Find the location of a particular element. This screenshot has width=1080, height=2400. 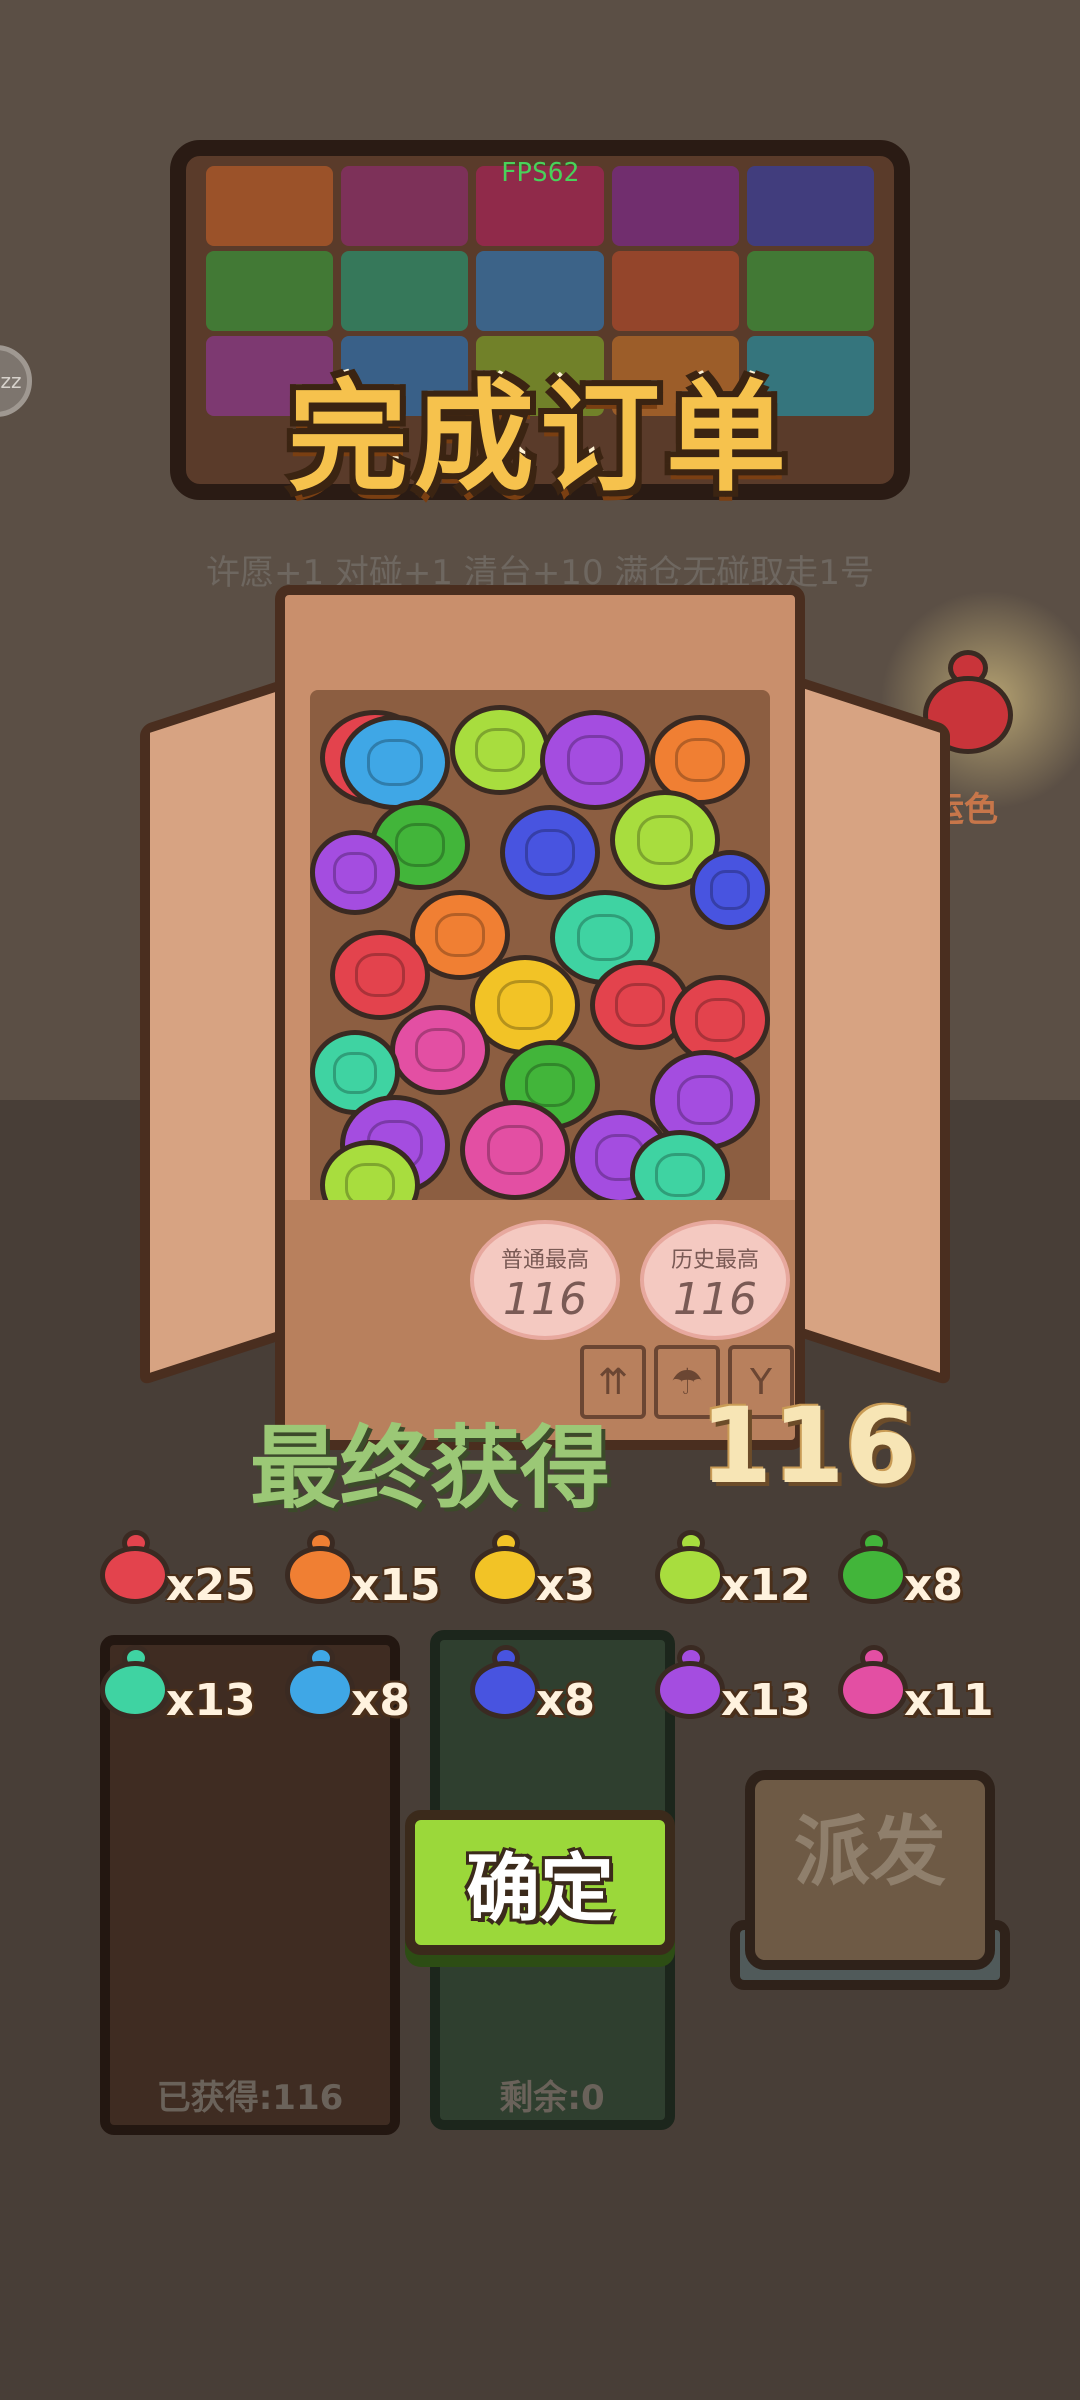

history-best-value: 116 is located at coordinates (715, 1299).